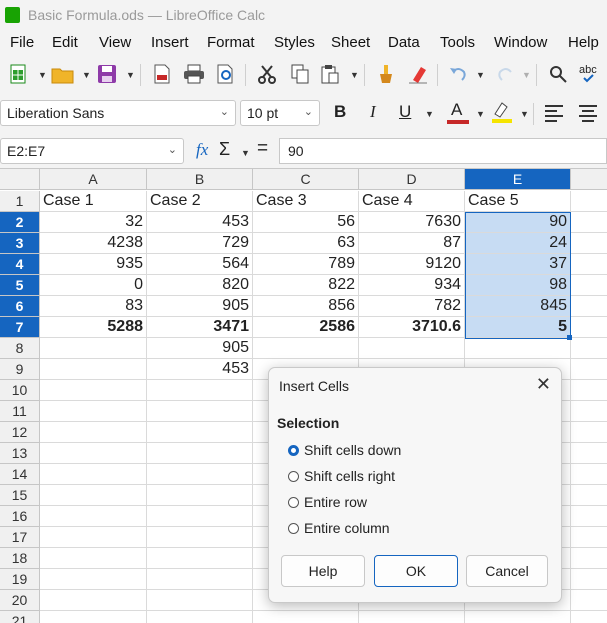 This screenshot has height=623, width=607. What do you see at coordinates (93, 243) in the screenshot?
I see `cell-A3: 4238` at bounding box center [93, 243].